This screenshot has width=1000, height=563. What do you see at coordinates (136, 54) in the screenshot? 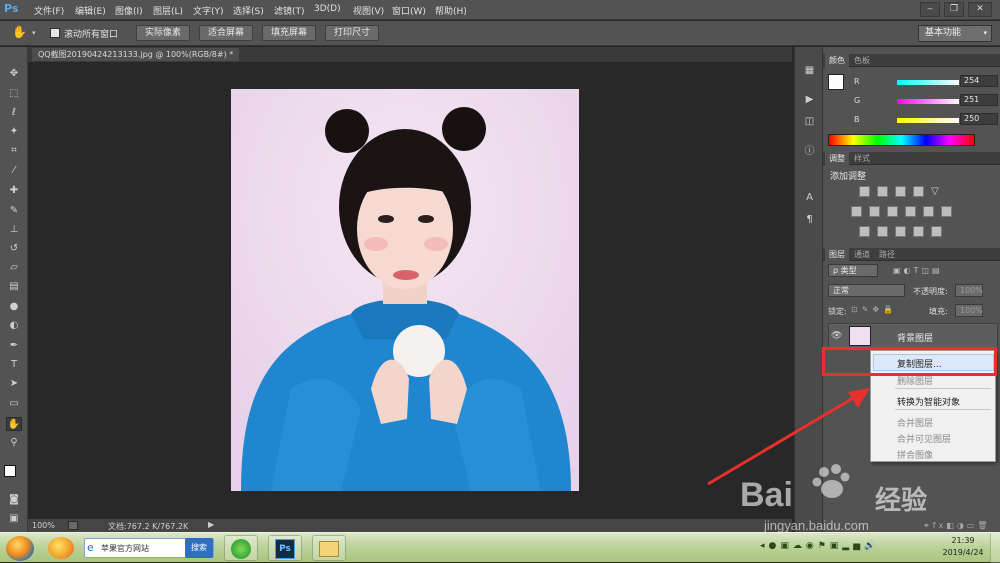
I see `document-tab: QQ截图20190424213133.jpg @ 100%(RGB/8#) *` at bounding box center [136, 54].